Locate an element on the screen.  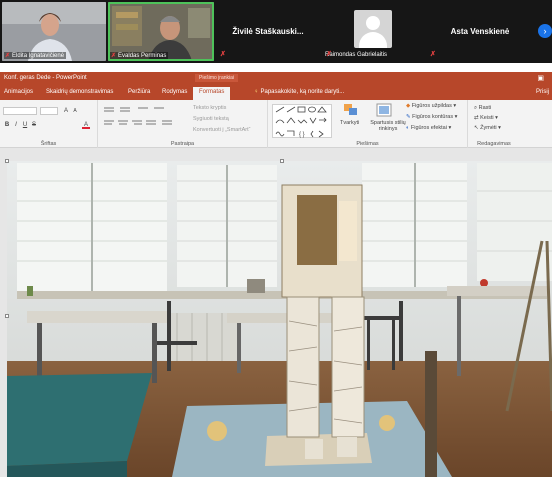
resize-handle-middle-left is located at coordinates (7, 316).